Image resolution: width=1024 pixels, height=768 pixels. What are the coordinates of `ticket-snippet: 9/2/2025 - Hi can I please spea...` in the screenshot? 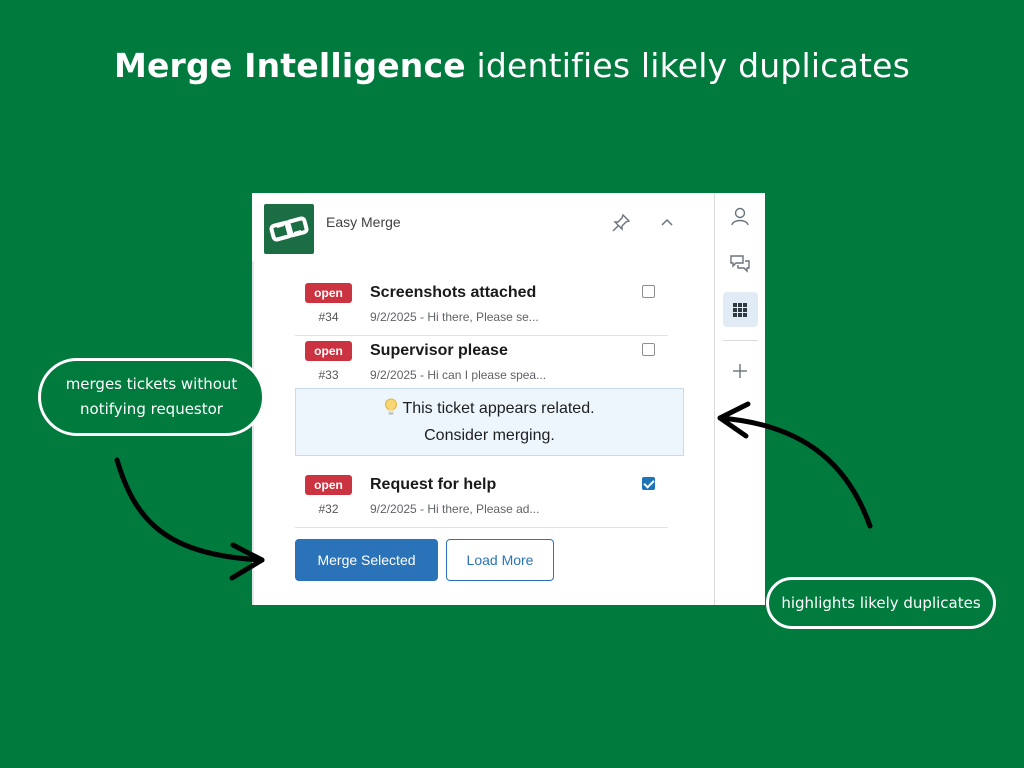 It's located at (458, 375).